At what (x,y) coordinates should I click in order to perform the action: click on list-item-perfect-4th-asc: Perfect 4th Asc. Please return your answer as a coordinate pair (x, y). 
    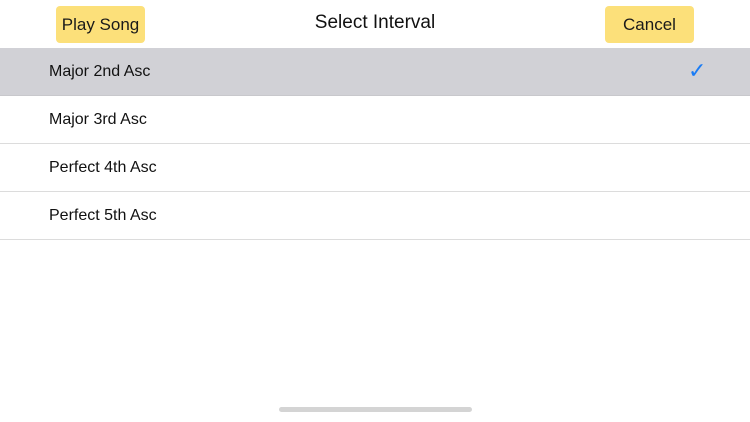
    Looking at the image, I should click on (375, 168).